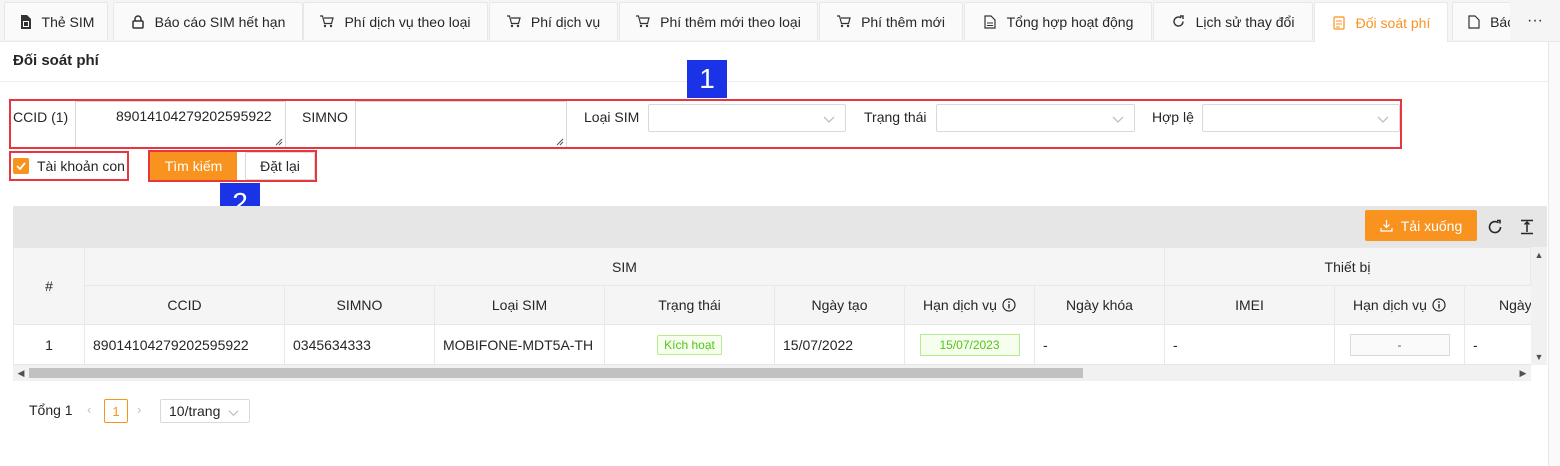  I want to click on column-header-ccid: CCID, so click(185, 305).